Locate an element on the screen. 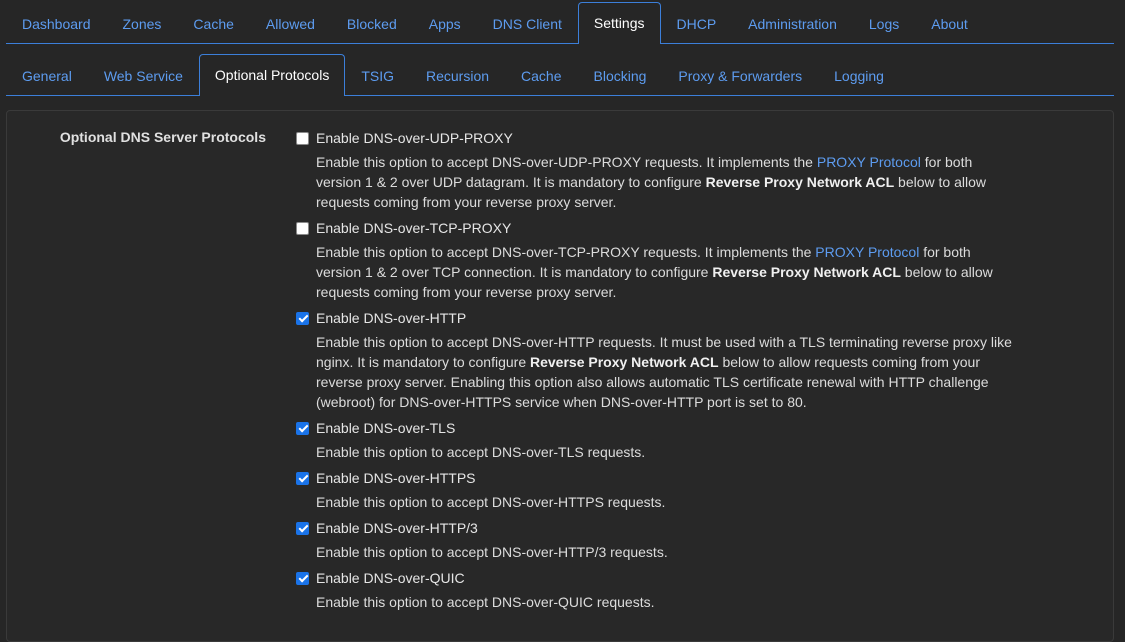  enable-dns-over-tls-label: Enable DNS-over-TLS is located at coordinates (385, 428).